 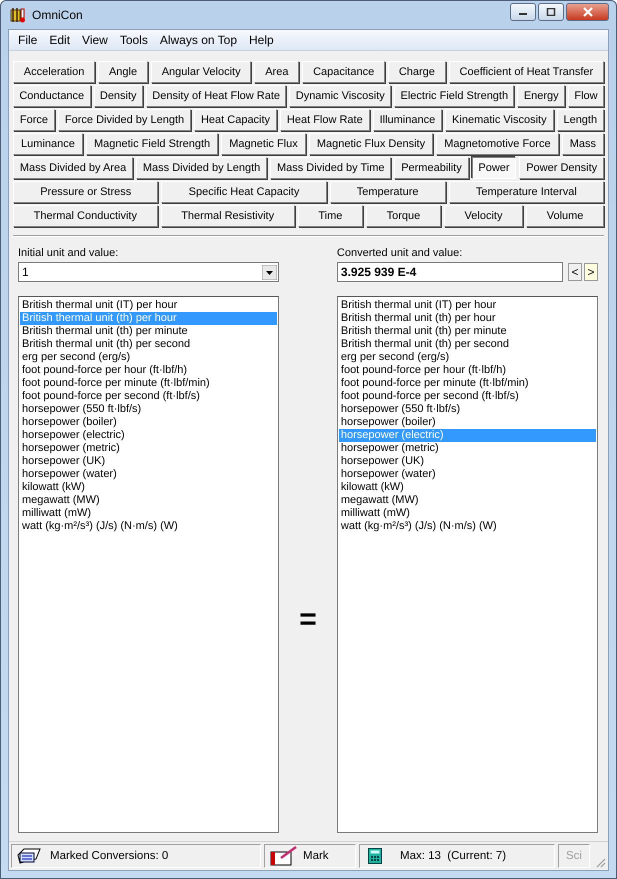 I want to click on value-dropdown: 1, so click(x=149, y=272).